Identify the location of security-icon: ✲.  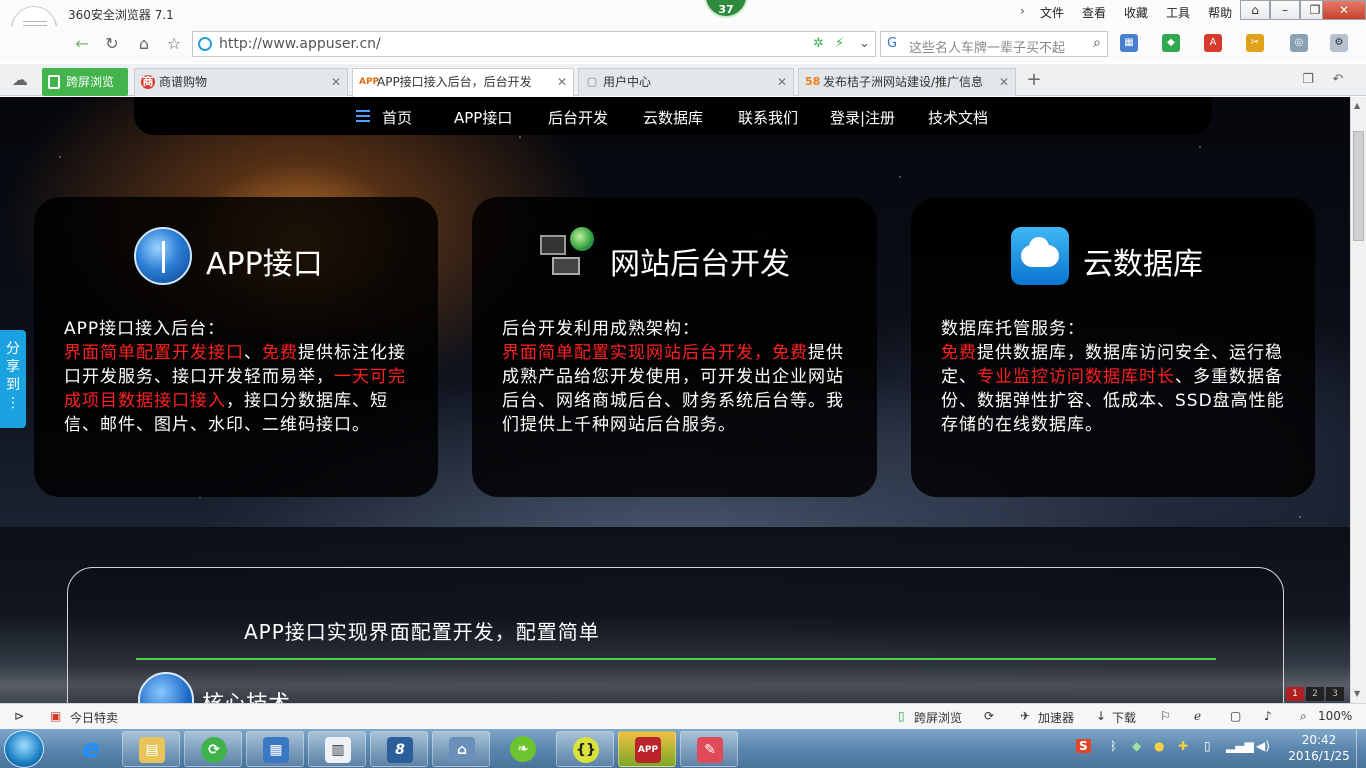
(818, 43).